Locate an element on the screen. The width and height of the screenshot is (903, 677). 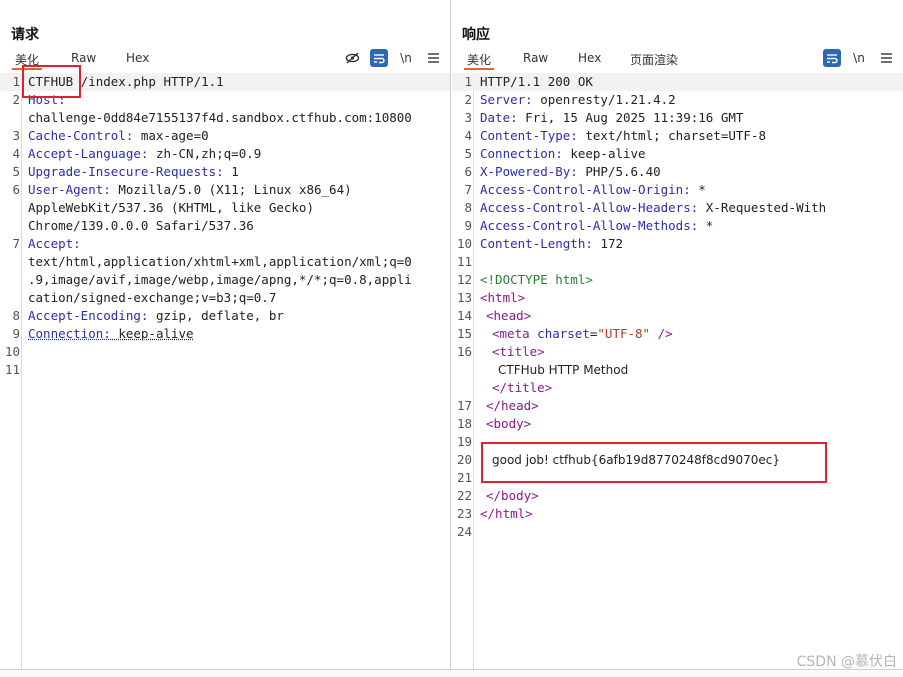
line-number: 4 is located at coordinates (468, 135).